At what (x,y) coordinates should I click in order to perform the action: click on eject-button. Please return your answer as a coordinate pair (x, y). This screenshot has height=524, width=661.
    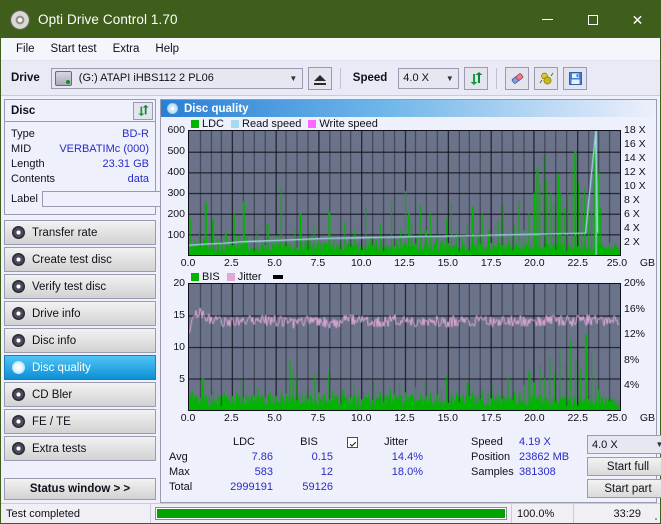
    Looking at the image, I should click on (319, 78).